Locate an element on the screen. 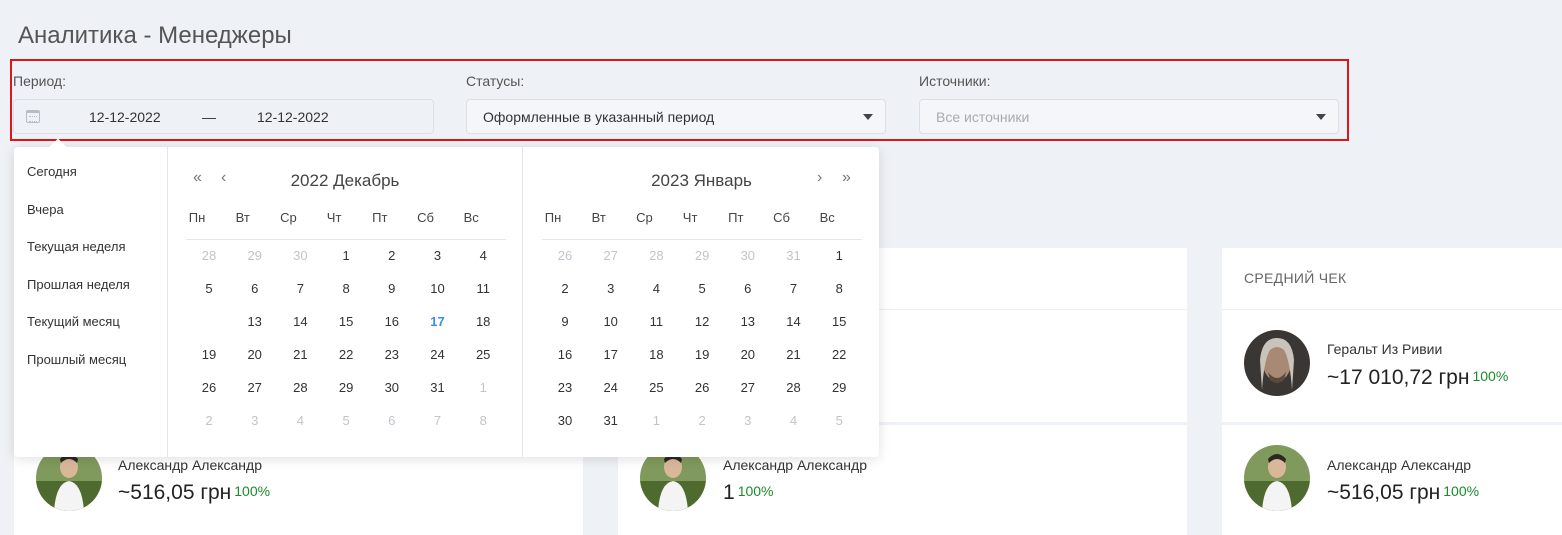 The height and width of the screenshot is (535, 1562). shortcut-current-month: Текущий месяц is located at coordinates (73, 321).